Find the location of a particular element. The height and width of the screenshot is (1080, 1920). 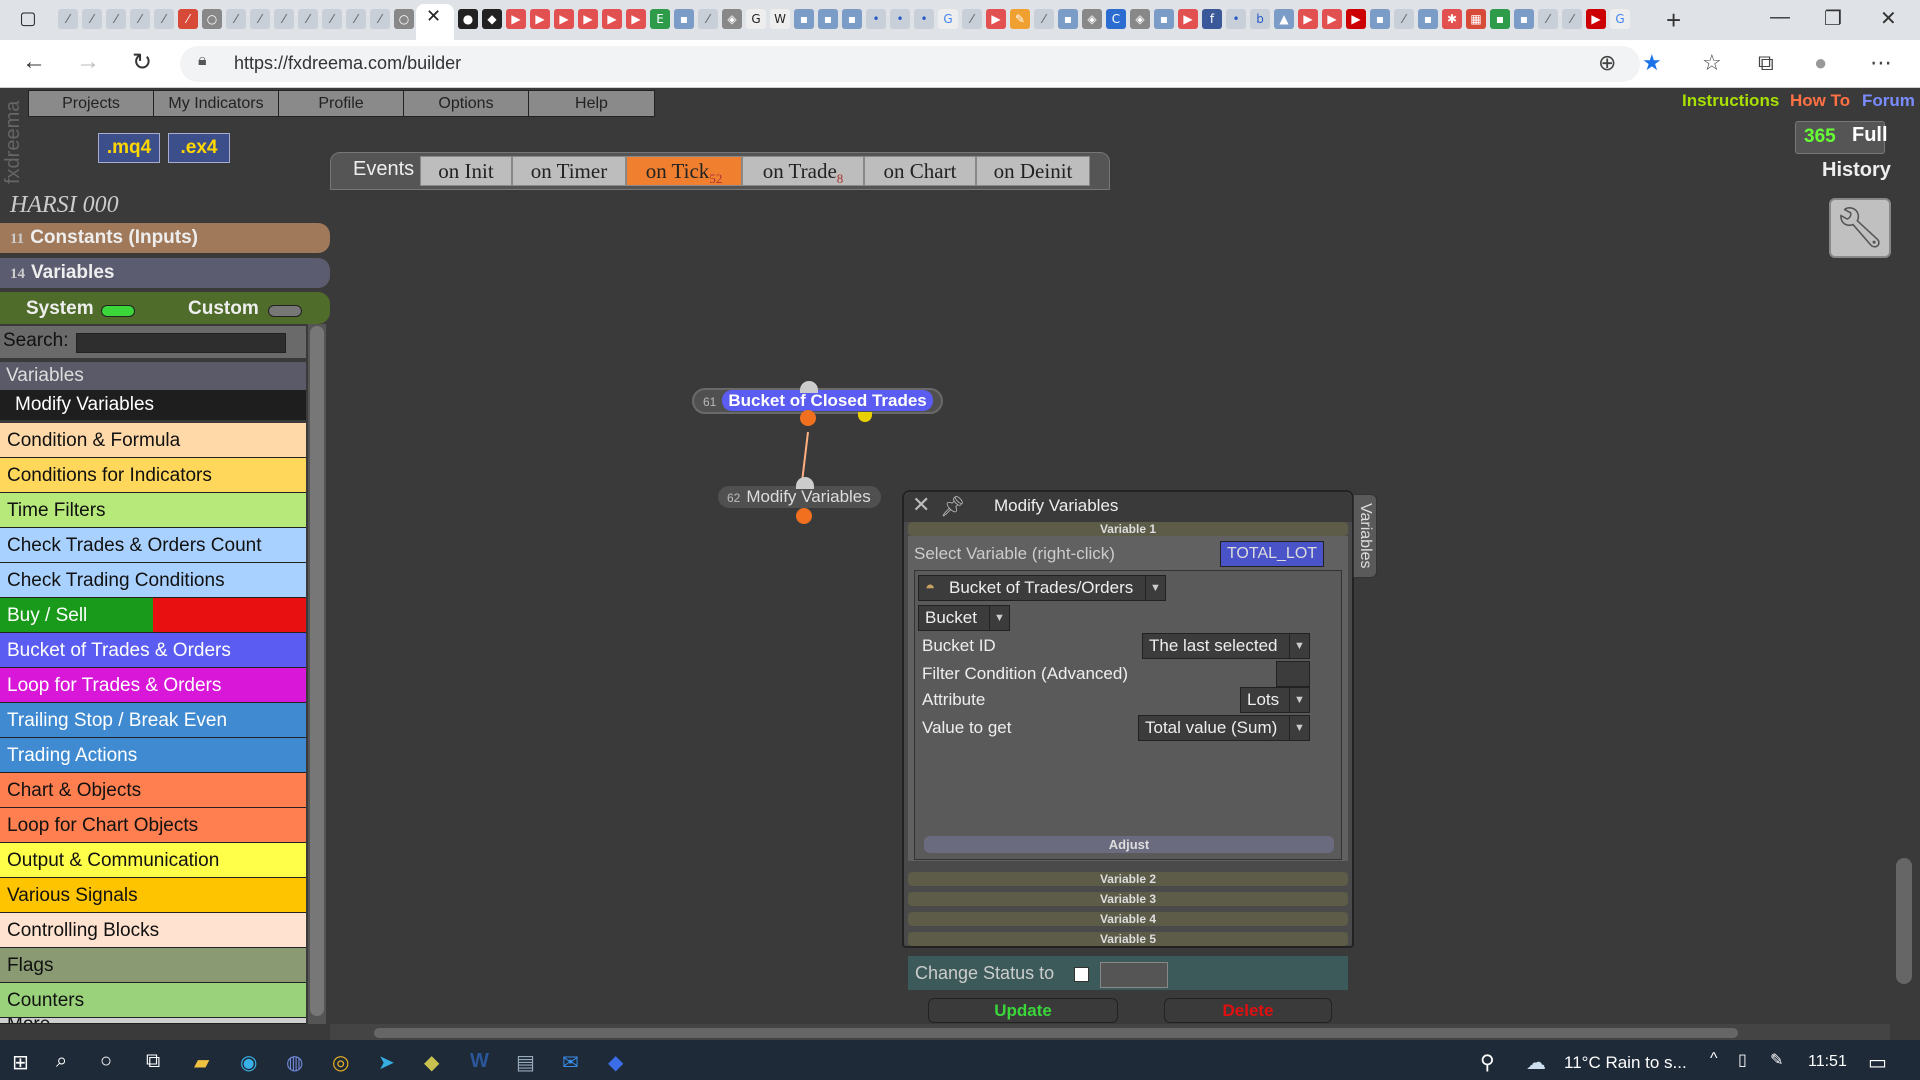

new-tab-button: + is located at coordinates (1673, 20).